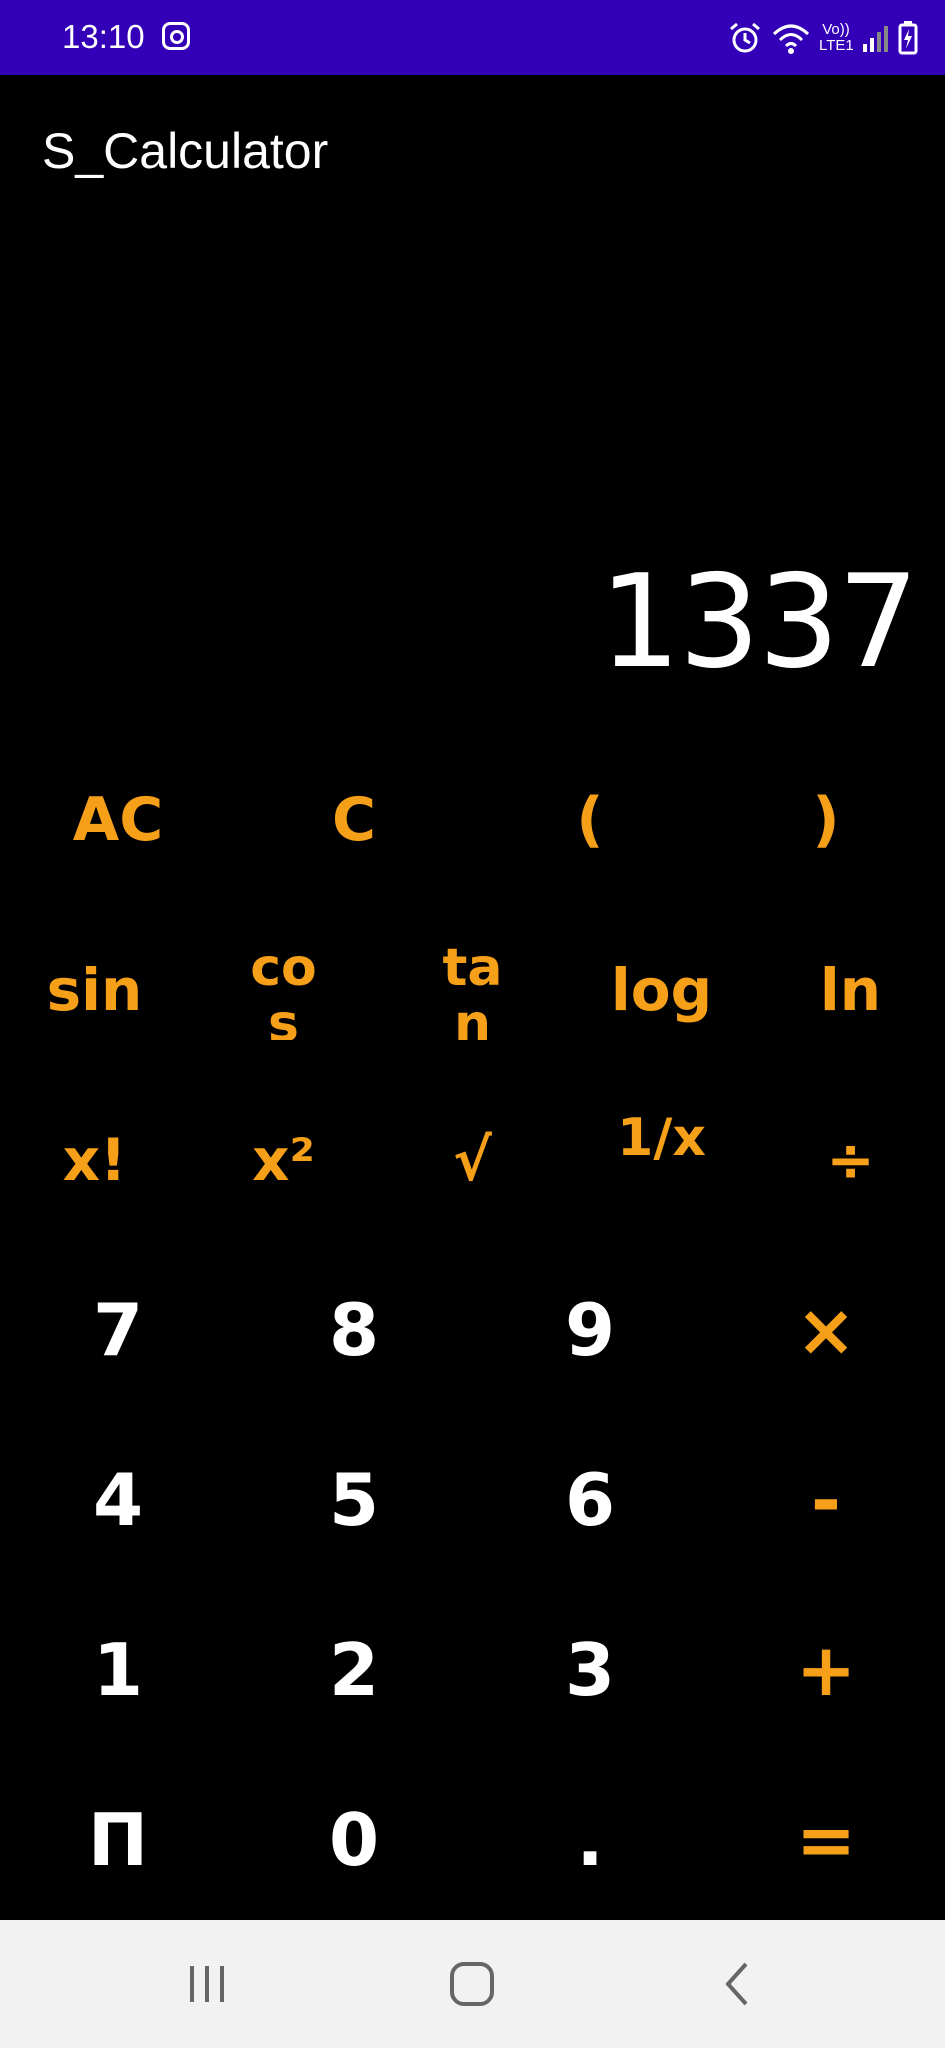 Image resolution: width=945 pixels, height=2048 pixels. What do you see at coordinates (826, 1670) in the screenshot?
I see `add-button: +` at bounding box center [826, 1670].